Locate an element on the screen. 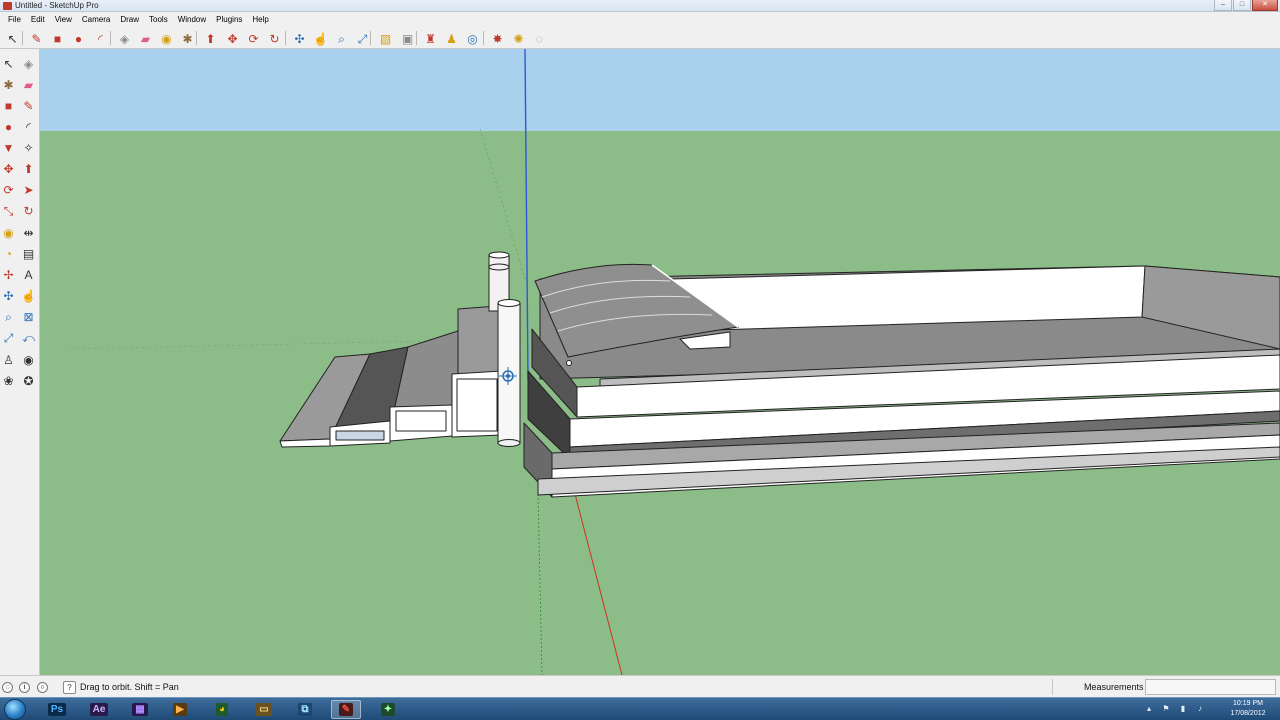 This screenshot has width=1280, height=720. volume-icon: ♪ is located at coordinates (1200, 709).